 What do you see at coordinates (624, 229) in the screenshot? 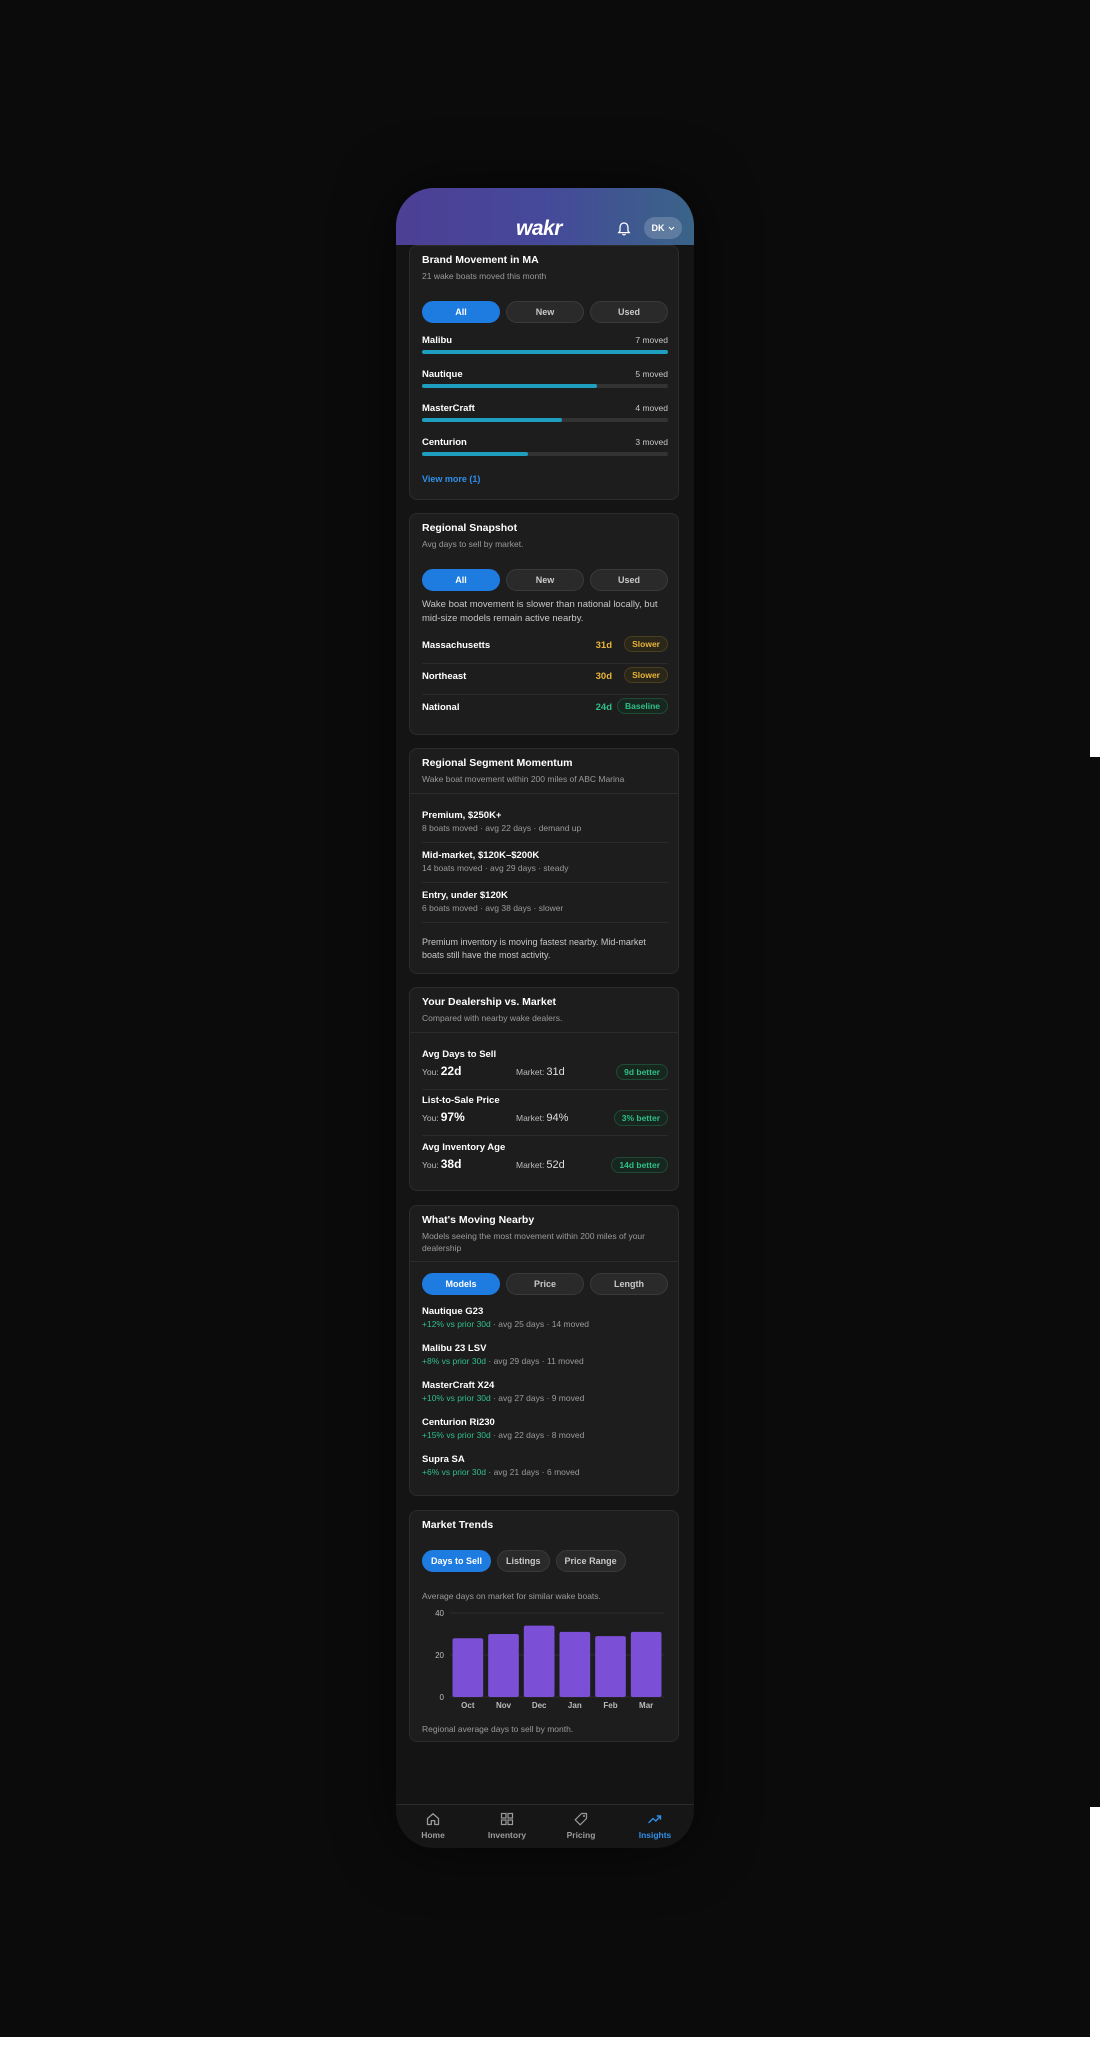
I see `bell-icon` at bounding box center [624, 229].